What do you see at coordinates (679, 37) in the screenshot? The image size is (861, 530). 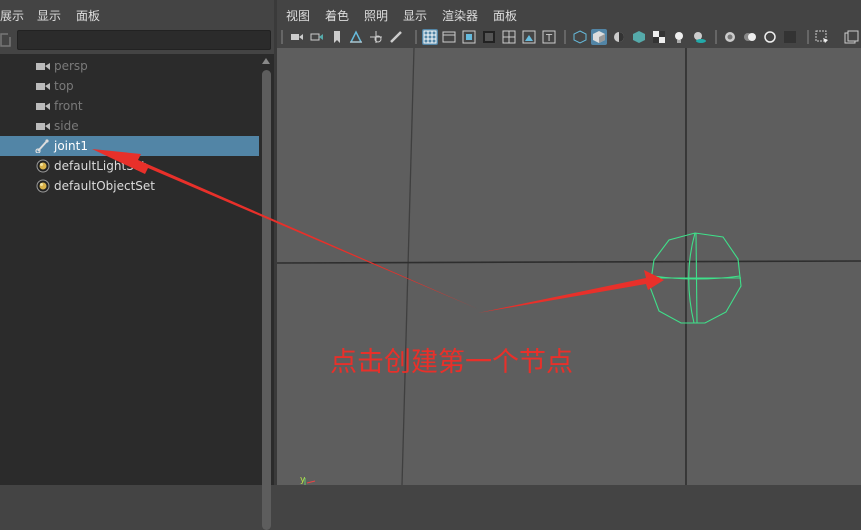 I see `lights-icon` at bounding box center [679, 37].